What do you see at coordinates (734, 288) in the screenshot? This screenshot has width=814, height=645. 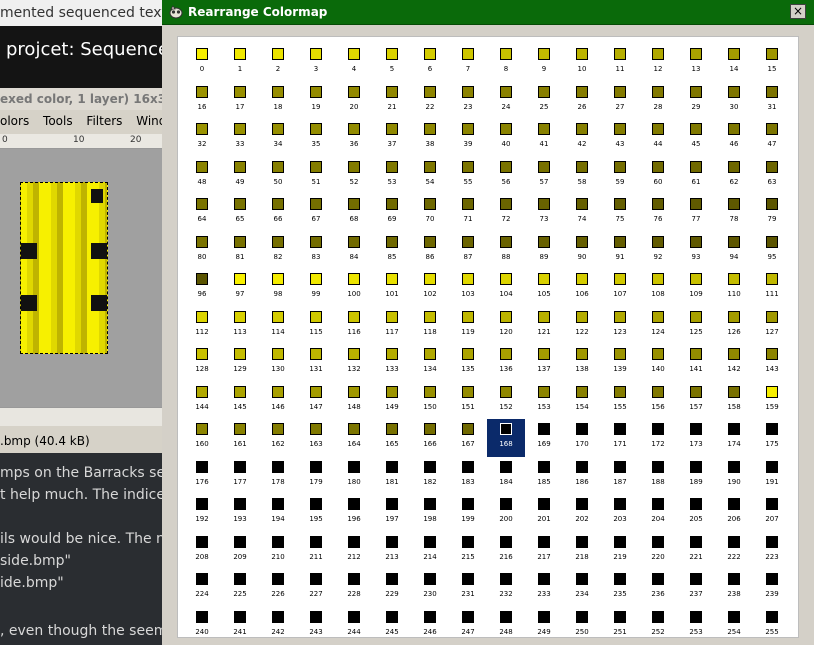 I see `colormap-entry-110: 110` at bounding box center [734, 288].